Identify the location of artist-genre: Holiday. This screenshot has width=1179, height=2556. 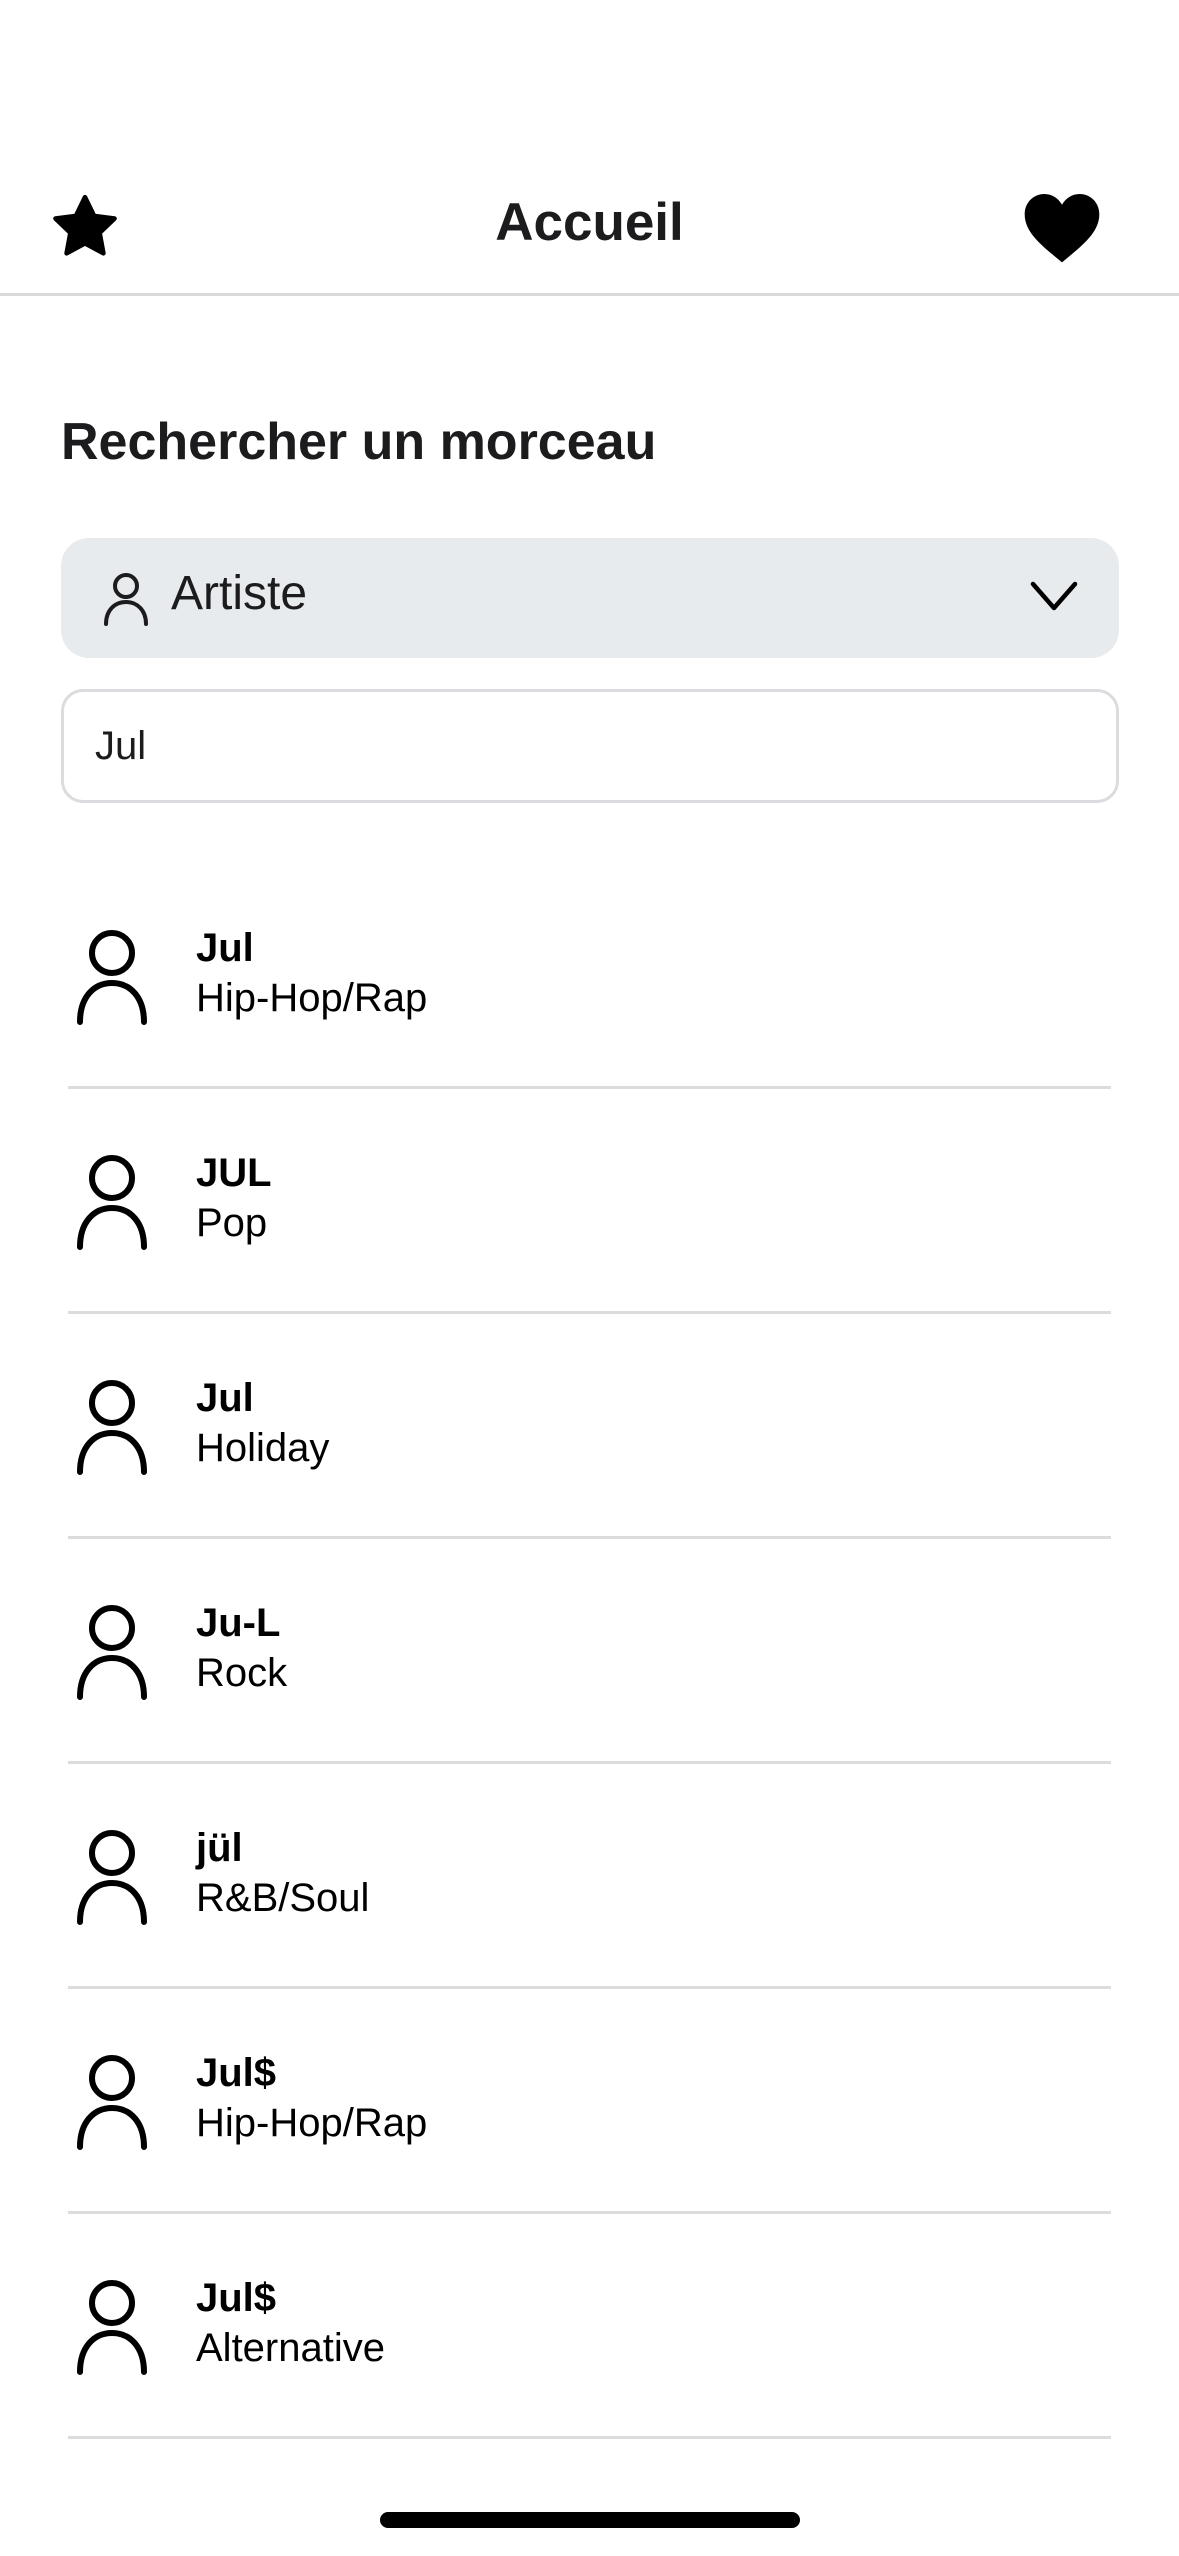
(263, 1448).